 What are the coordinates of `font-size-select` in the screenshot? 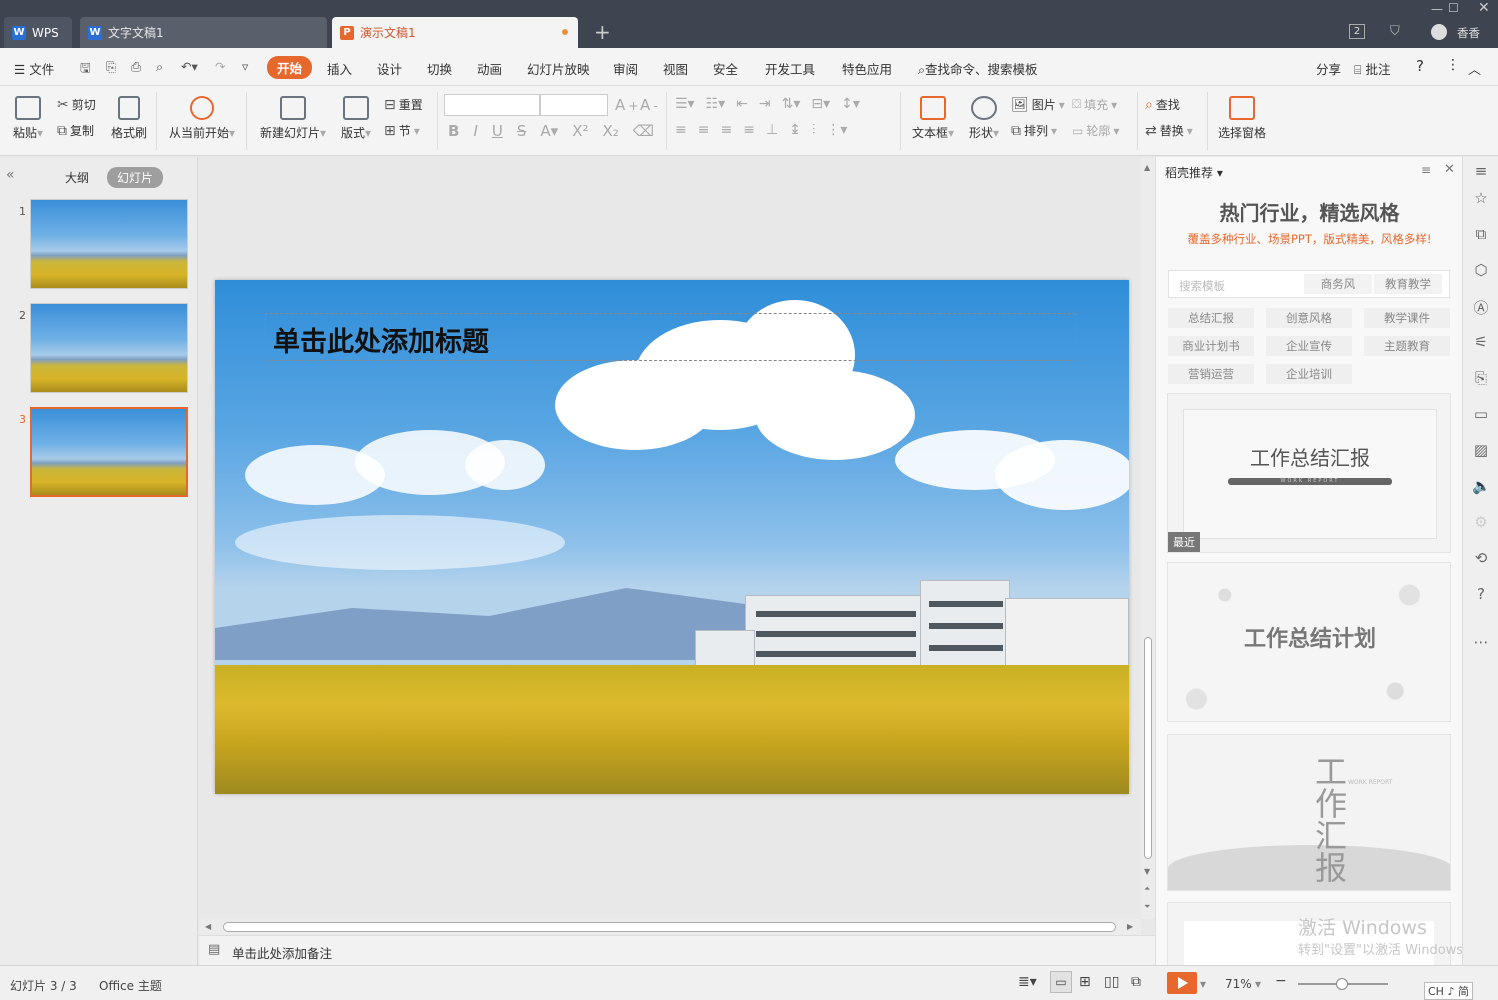 It's located at (574, 105).